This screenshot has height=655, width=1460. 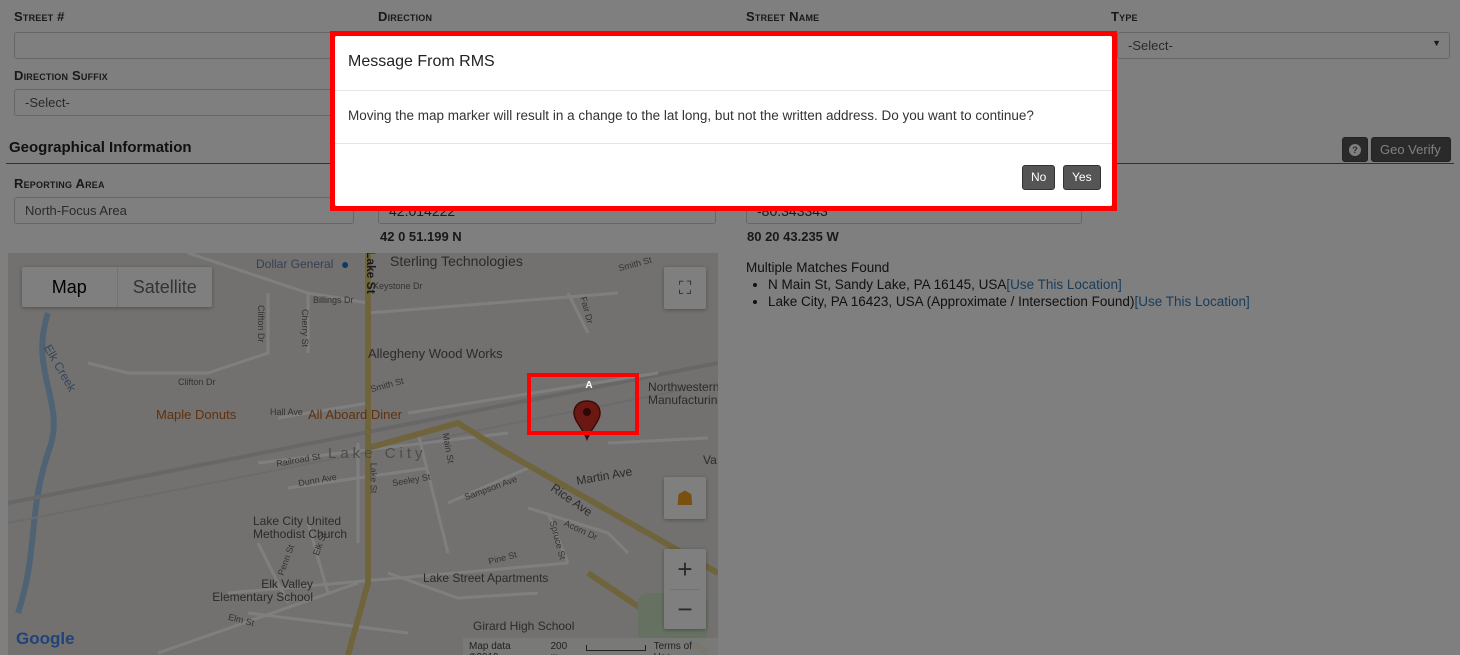 I want to click on dialog-footer, so click(x=723, y=175).